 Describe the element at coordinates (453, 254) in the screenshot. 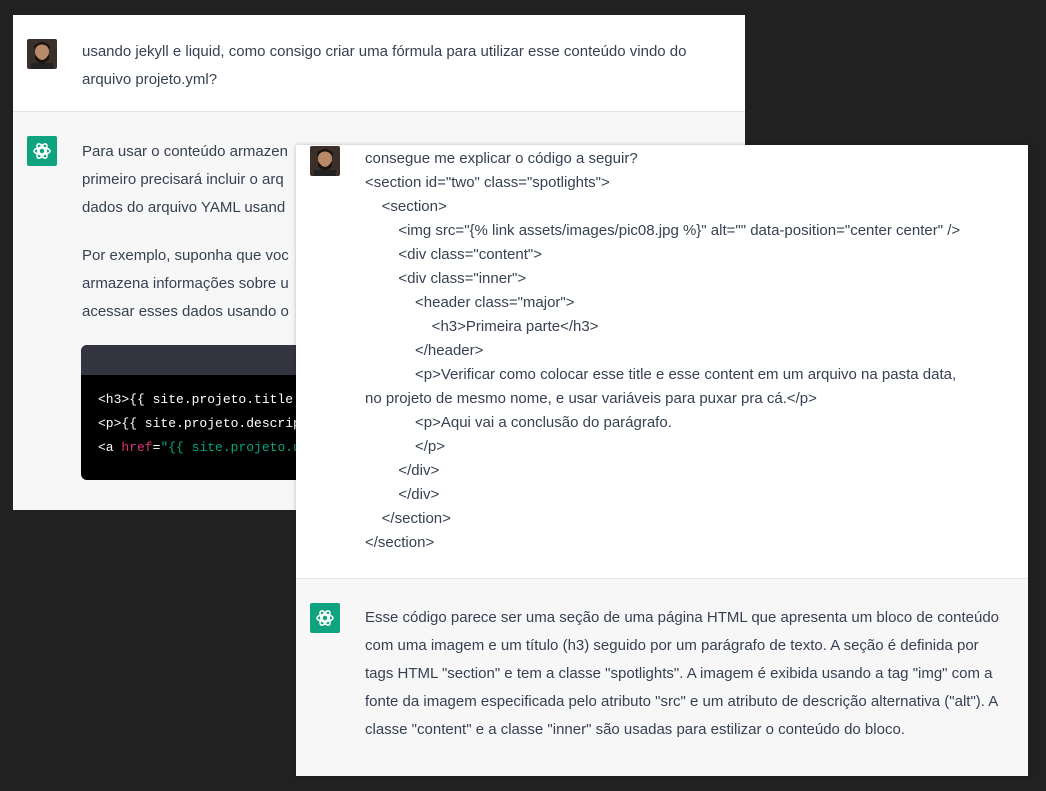

I see `user-line: <div class="content">` at that location.